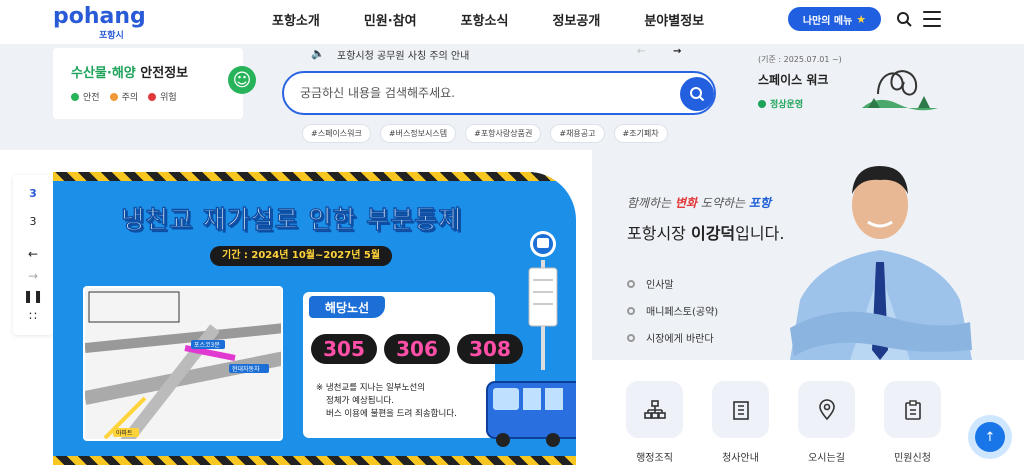  What do you see at coordinates (390, 19) in the screenshot?
I see `nav-item-civil: 민원·참여` at bounding box center [390, 19].